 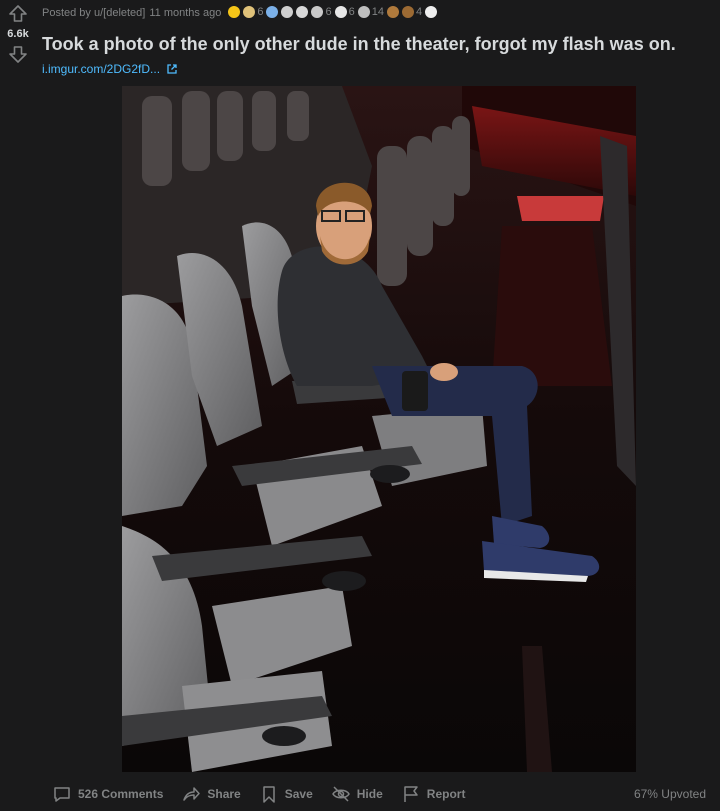 I want to click on comments-label: 526 Comments, so click(x=121, y=794).